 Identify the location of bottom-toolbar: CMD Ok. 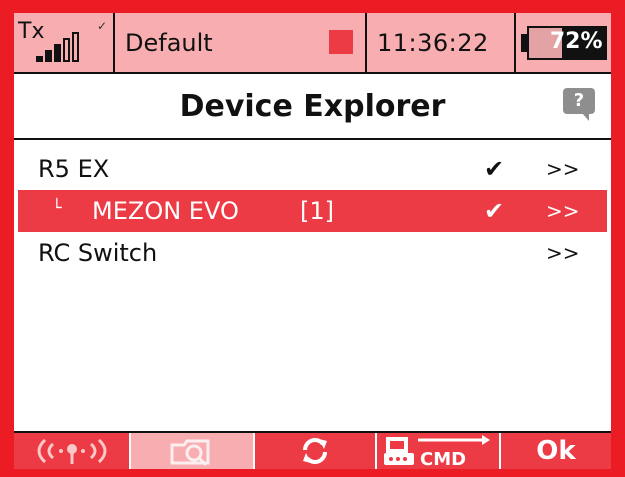
(312, 450).